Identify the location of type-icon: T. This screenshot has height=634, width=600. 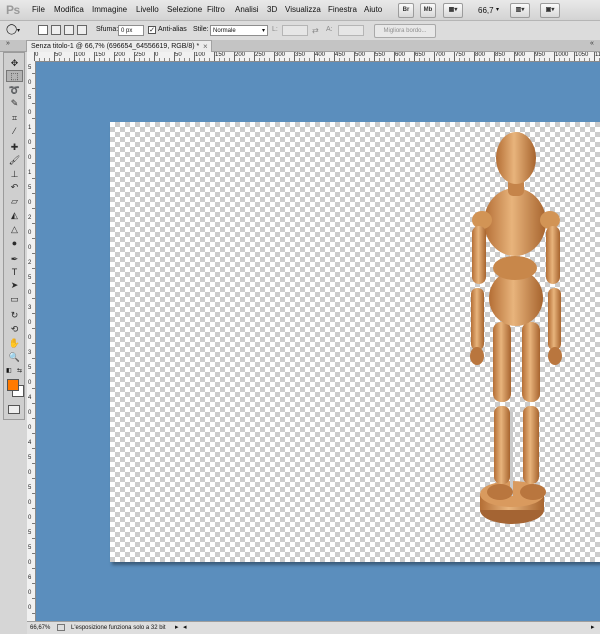
(14, 272).